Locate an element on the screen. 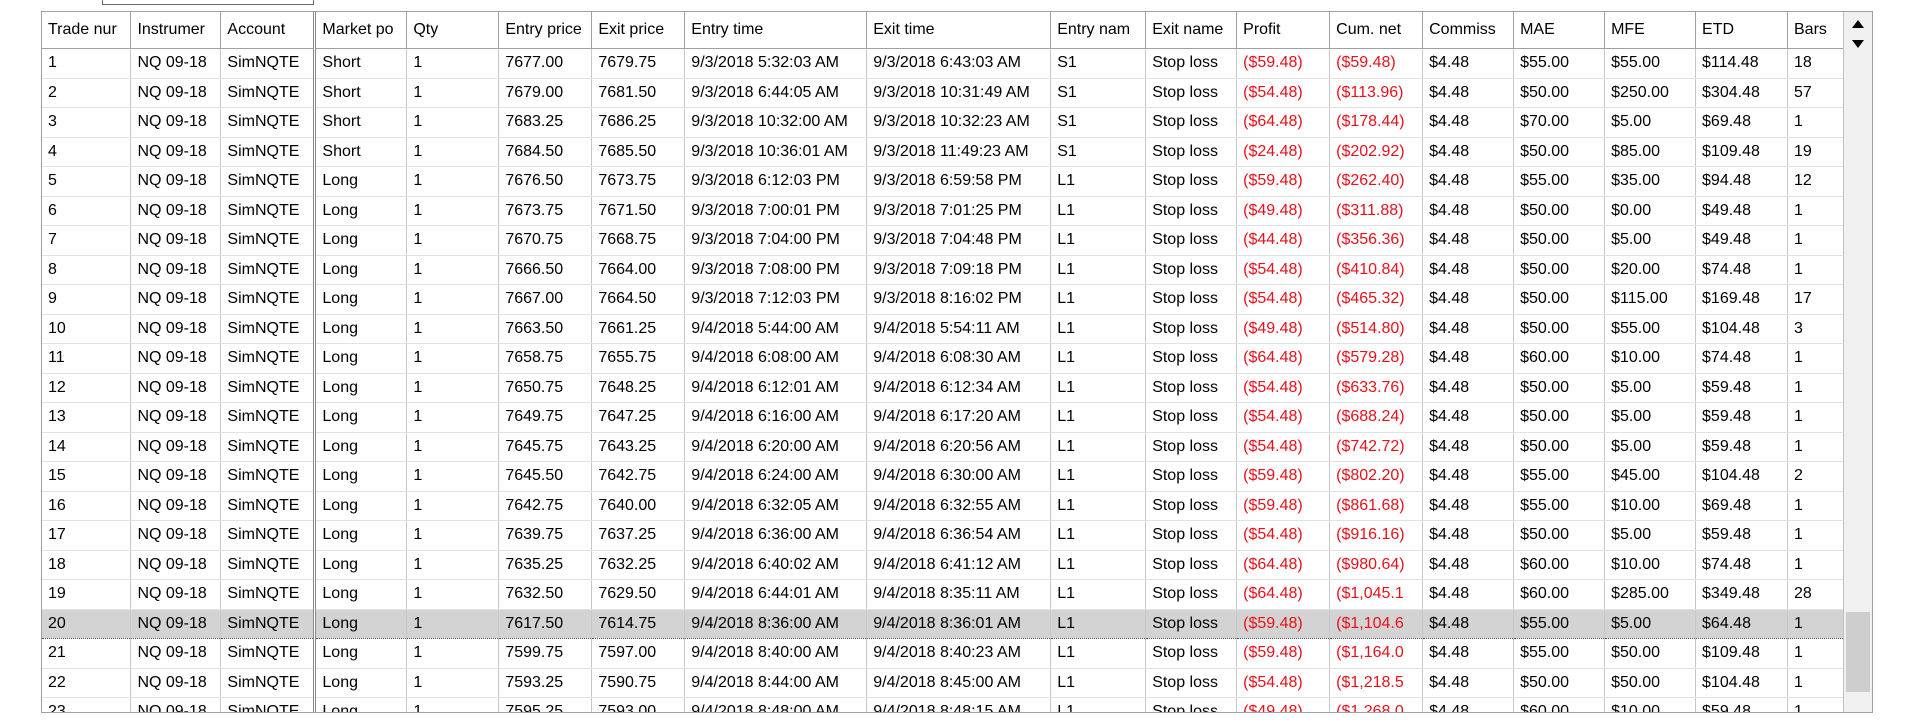 The height and width of the screenshot is (727, 1920). table-cell: S1 is located at coordinates (1098, 122).